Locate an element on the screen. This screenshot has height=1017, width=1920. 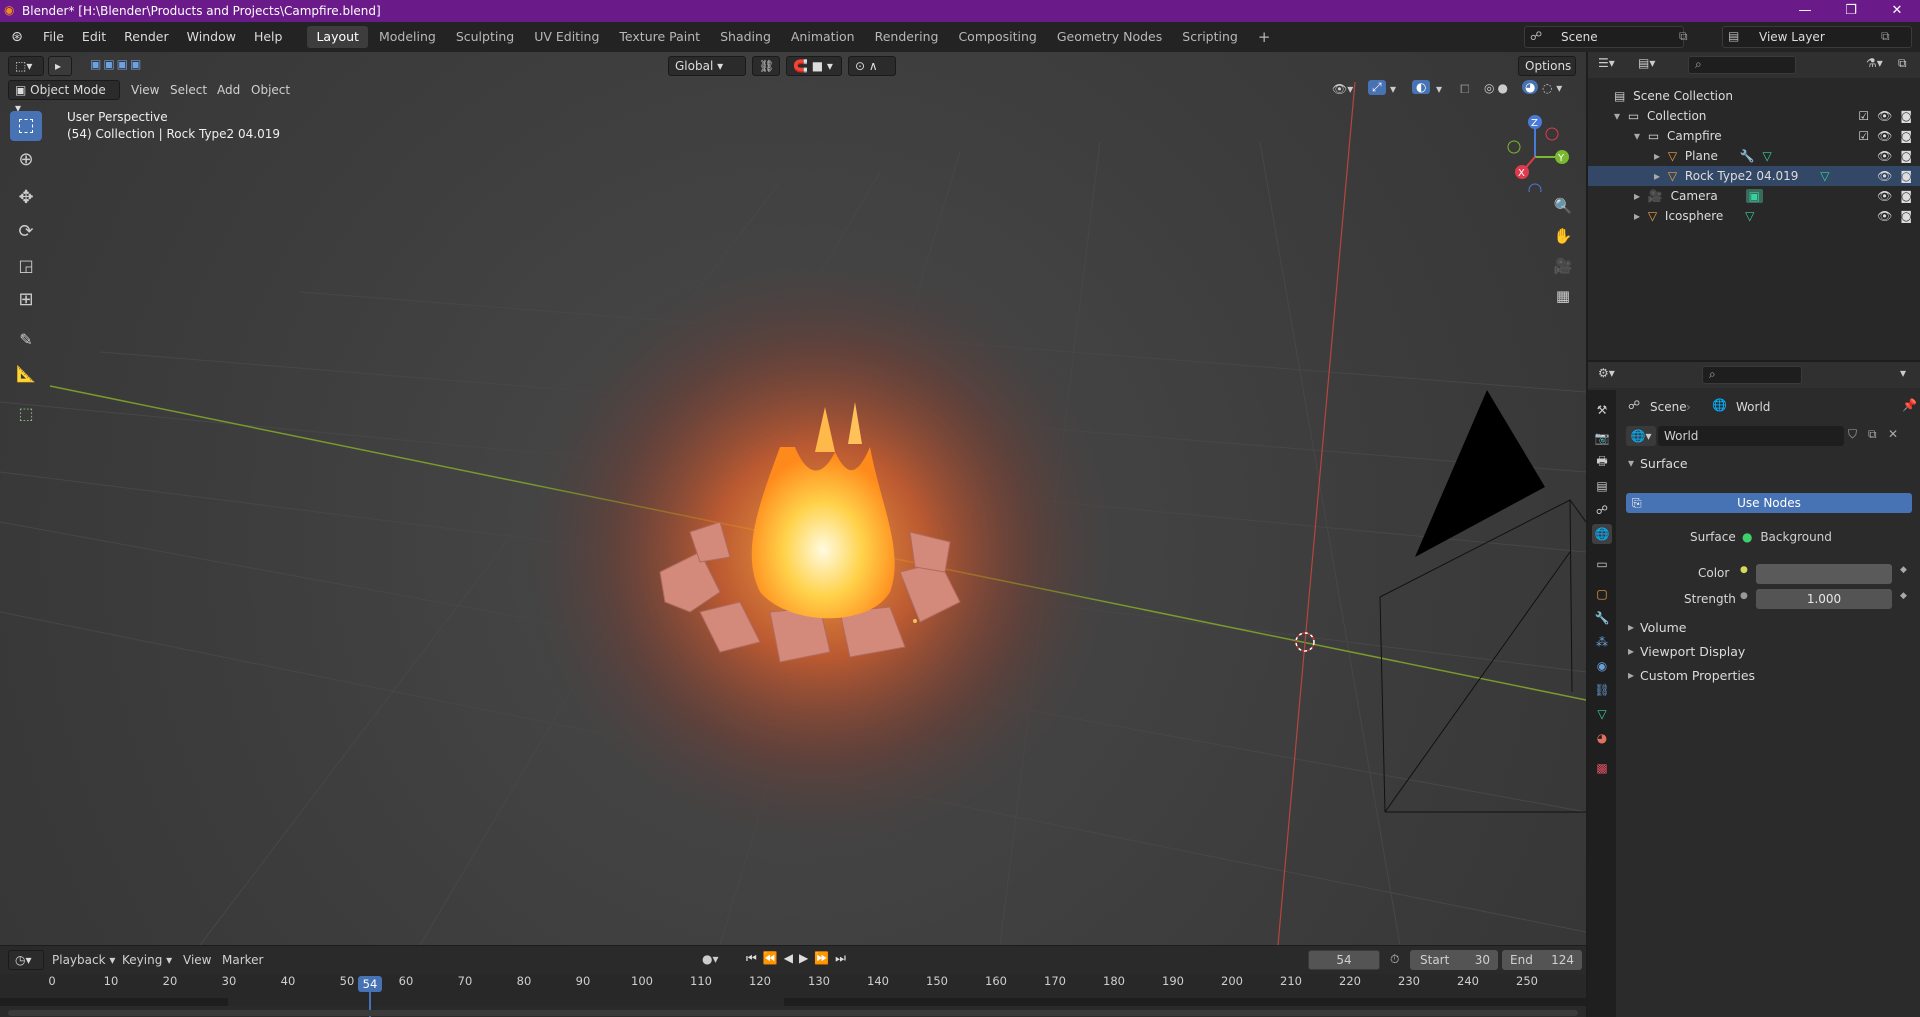
render-tab-icon: 📷 is located at coordinates (1602, 438).